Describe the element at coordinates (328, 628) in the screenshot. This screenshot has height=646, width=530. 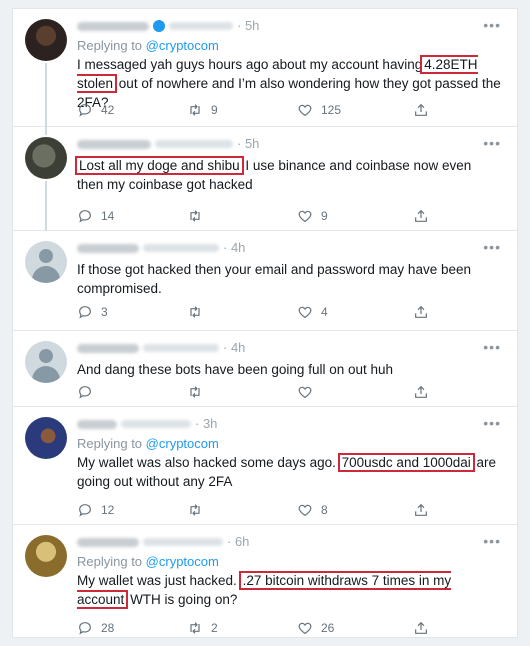
I see `like-count: 26` at that location.